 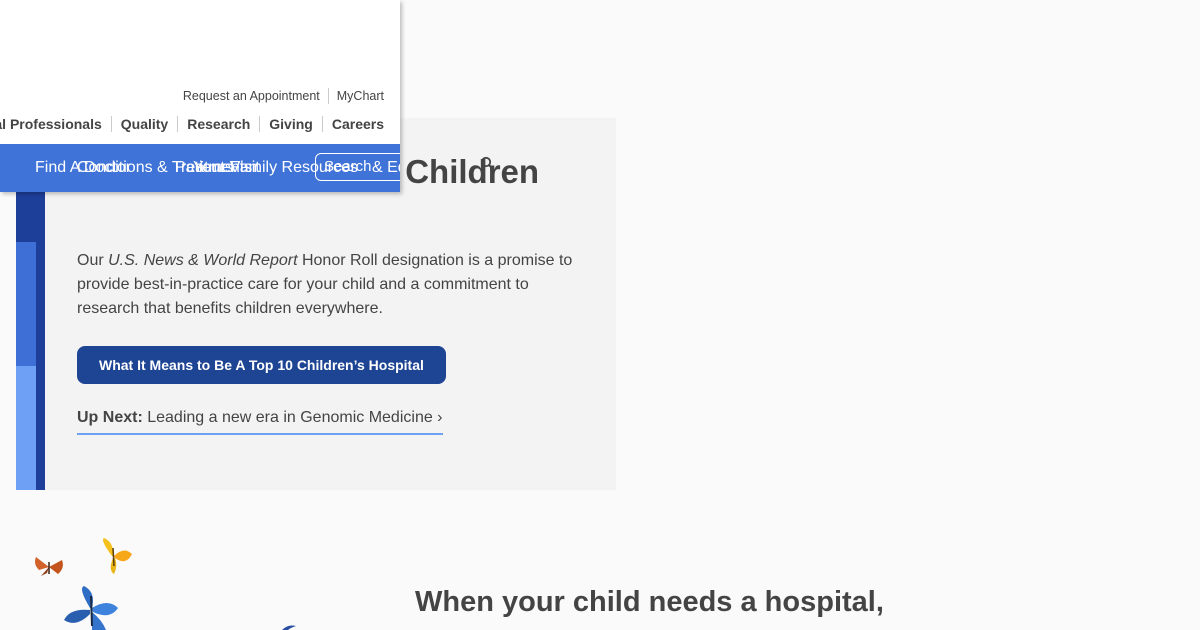 What do you see at coordinates (143, 124) in the screenshot?
I see `main-nav-quality: Quality` at bounding box center [143, 124].